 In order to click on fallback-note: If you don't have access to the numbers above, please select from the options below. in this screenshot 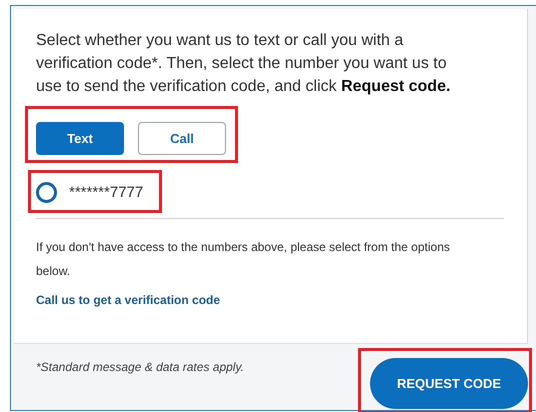, I will do `click(243, 259)`.